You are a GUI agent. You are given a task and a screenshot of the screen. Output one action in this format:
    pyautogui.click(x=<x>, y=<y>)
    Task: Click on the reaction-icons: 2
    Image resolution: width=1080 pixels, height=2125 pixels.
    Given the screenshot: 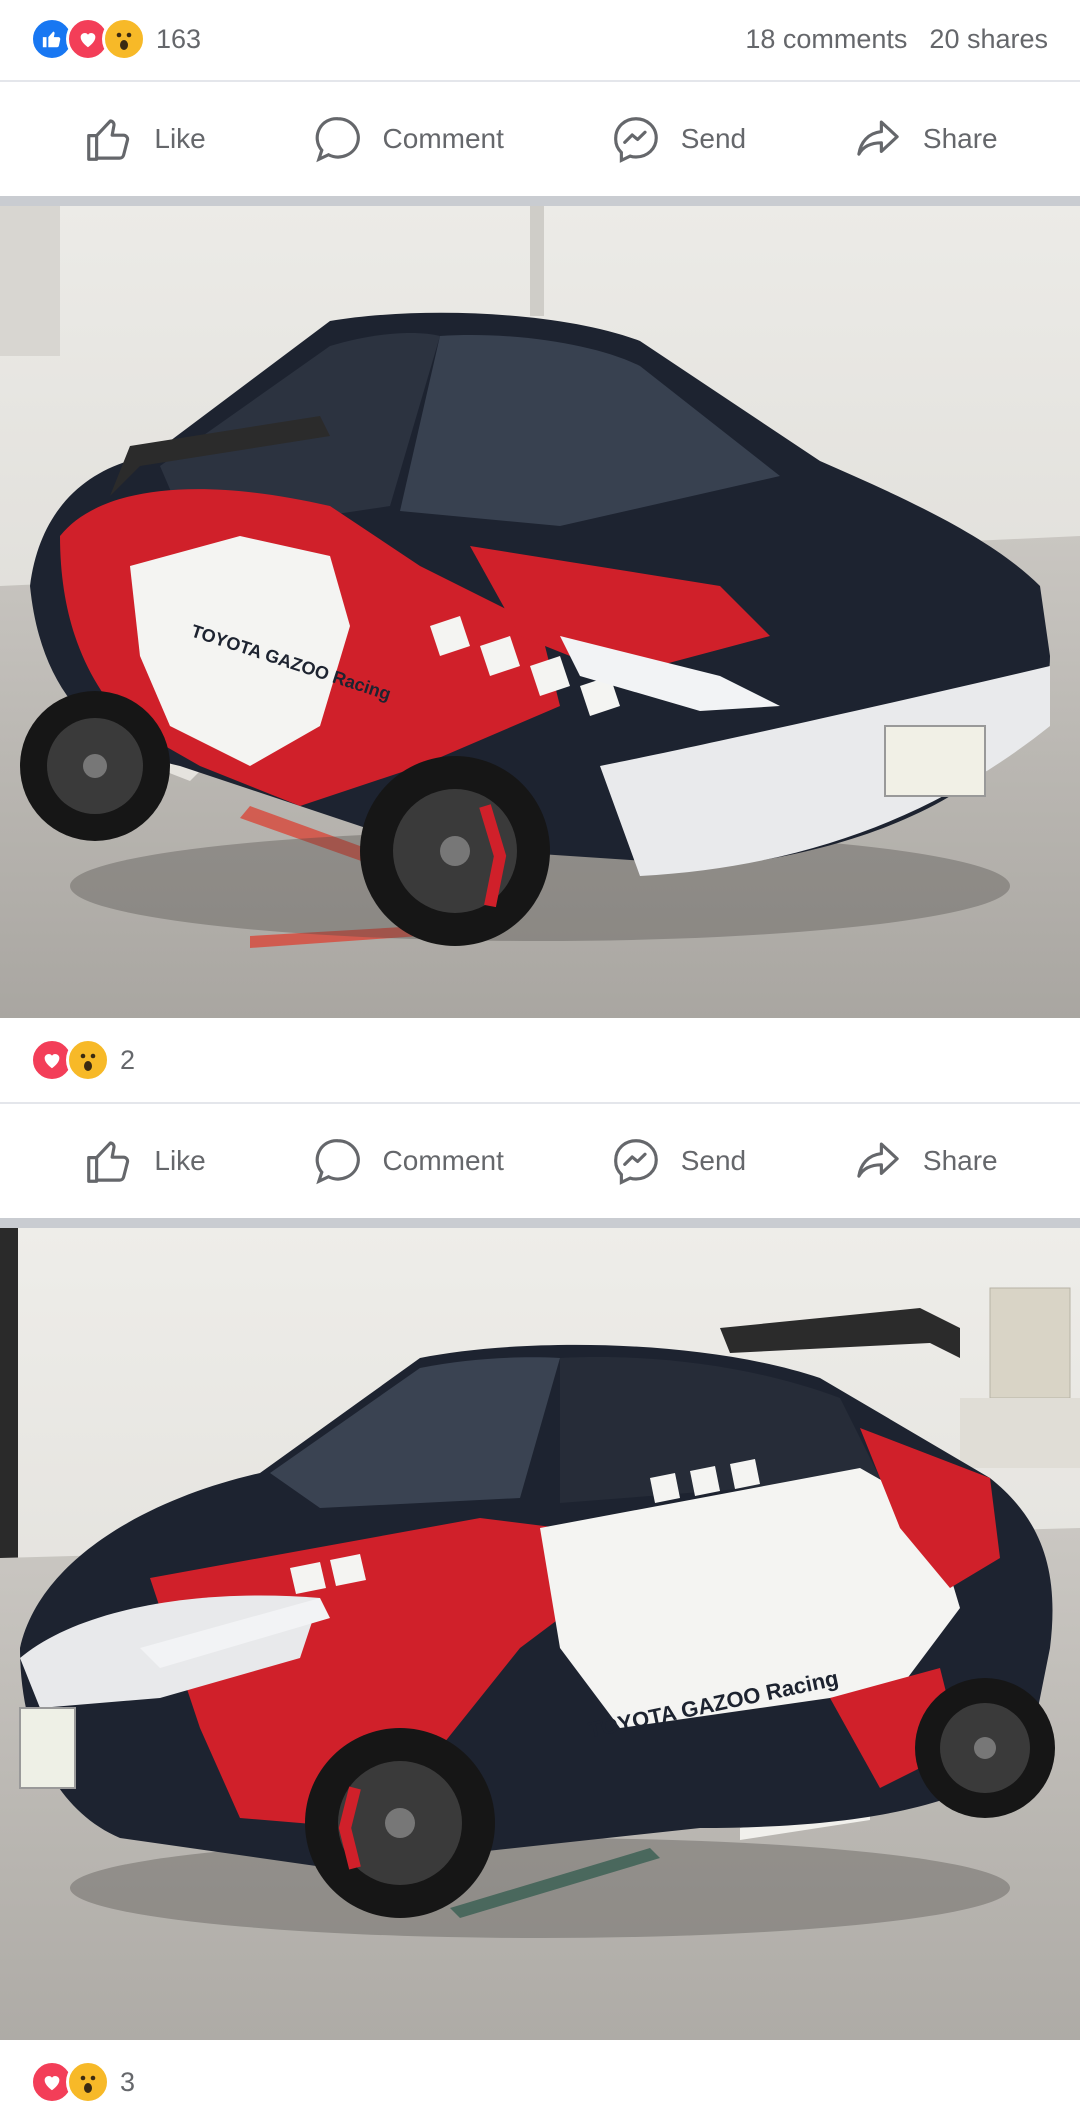 What is the action you would take?
    pyautogui.click(x=82, y=1060)
    